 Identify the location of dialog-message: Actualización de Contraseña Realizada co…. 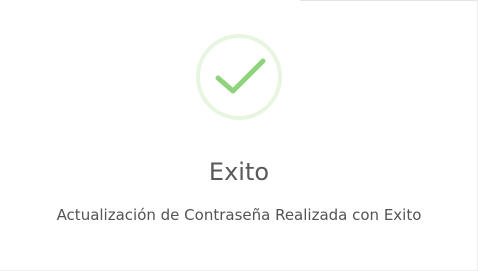
(239, 215).